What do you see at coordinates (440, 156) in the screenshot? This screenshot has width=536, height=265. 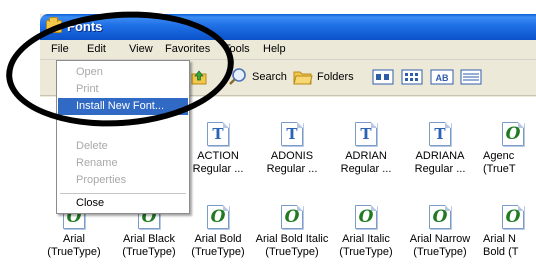 I see `font-name: ADRIANA` at bounding box center [440, 156].